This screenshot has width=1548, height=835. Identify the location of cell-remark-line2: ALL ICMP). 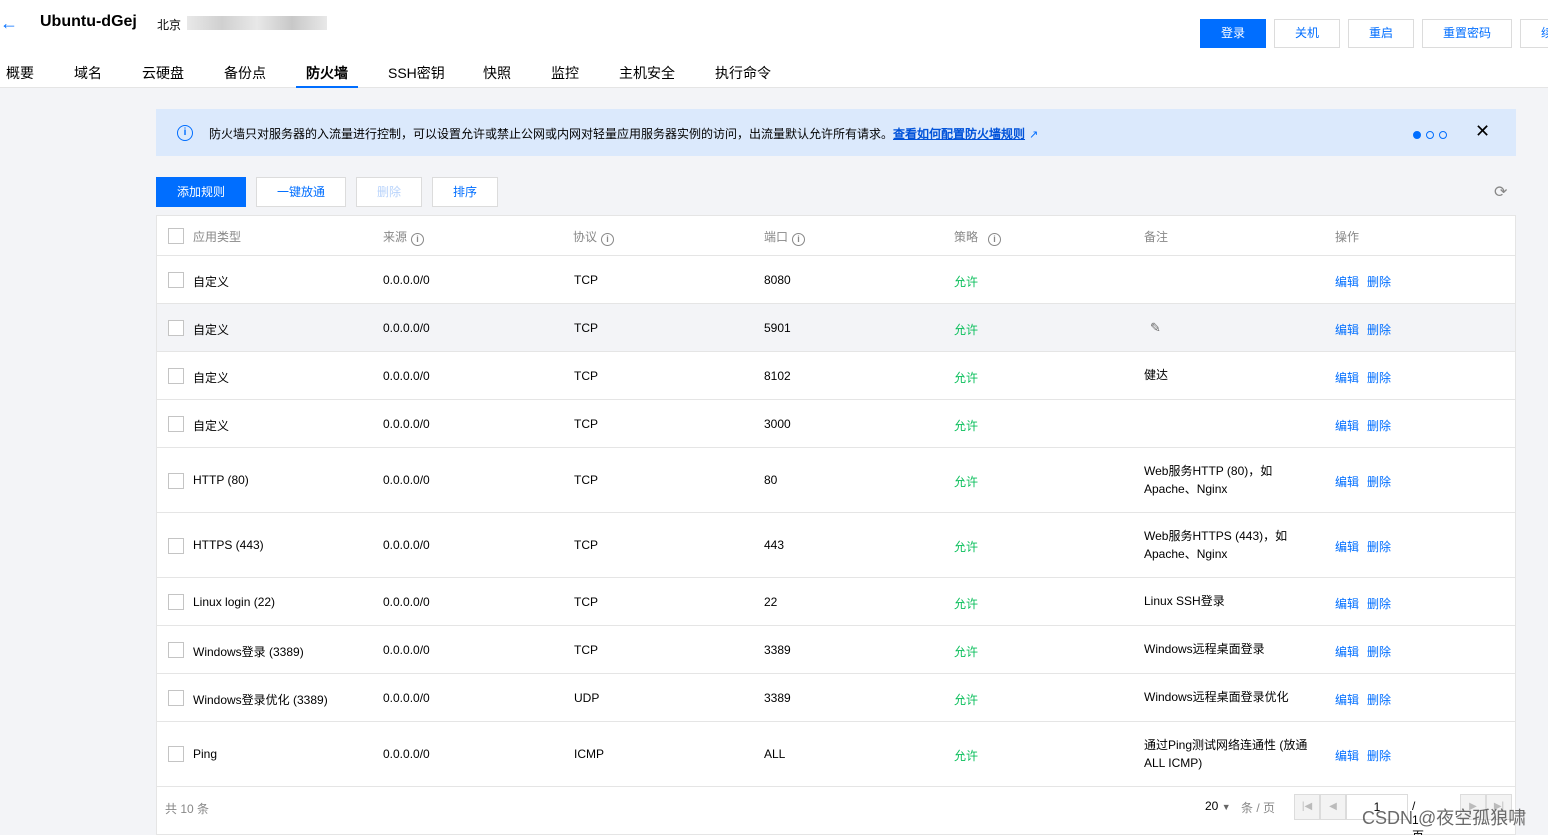
(1173, 763).